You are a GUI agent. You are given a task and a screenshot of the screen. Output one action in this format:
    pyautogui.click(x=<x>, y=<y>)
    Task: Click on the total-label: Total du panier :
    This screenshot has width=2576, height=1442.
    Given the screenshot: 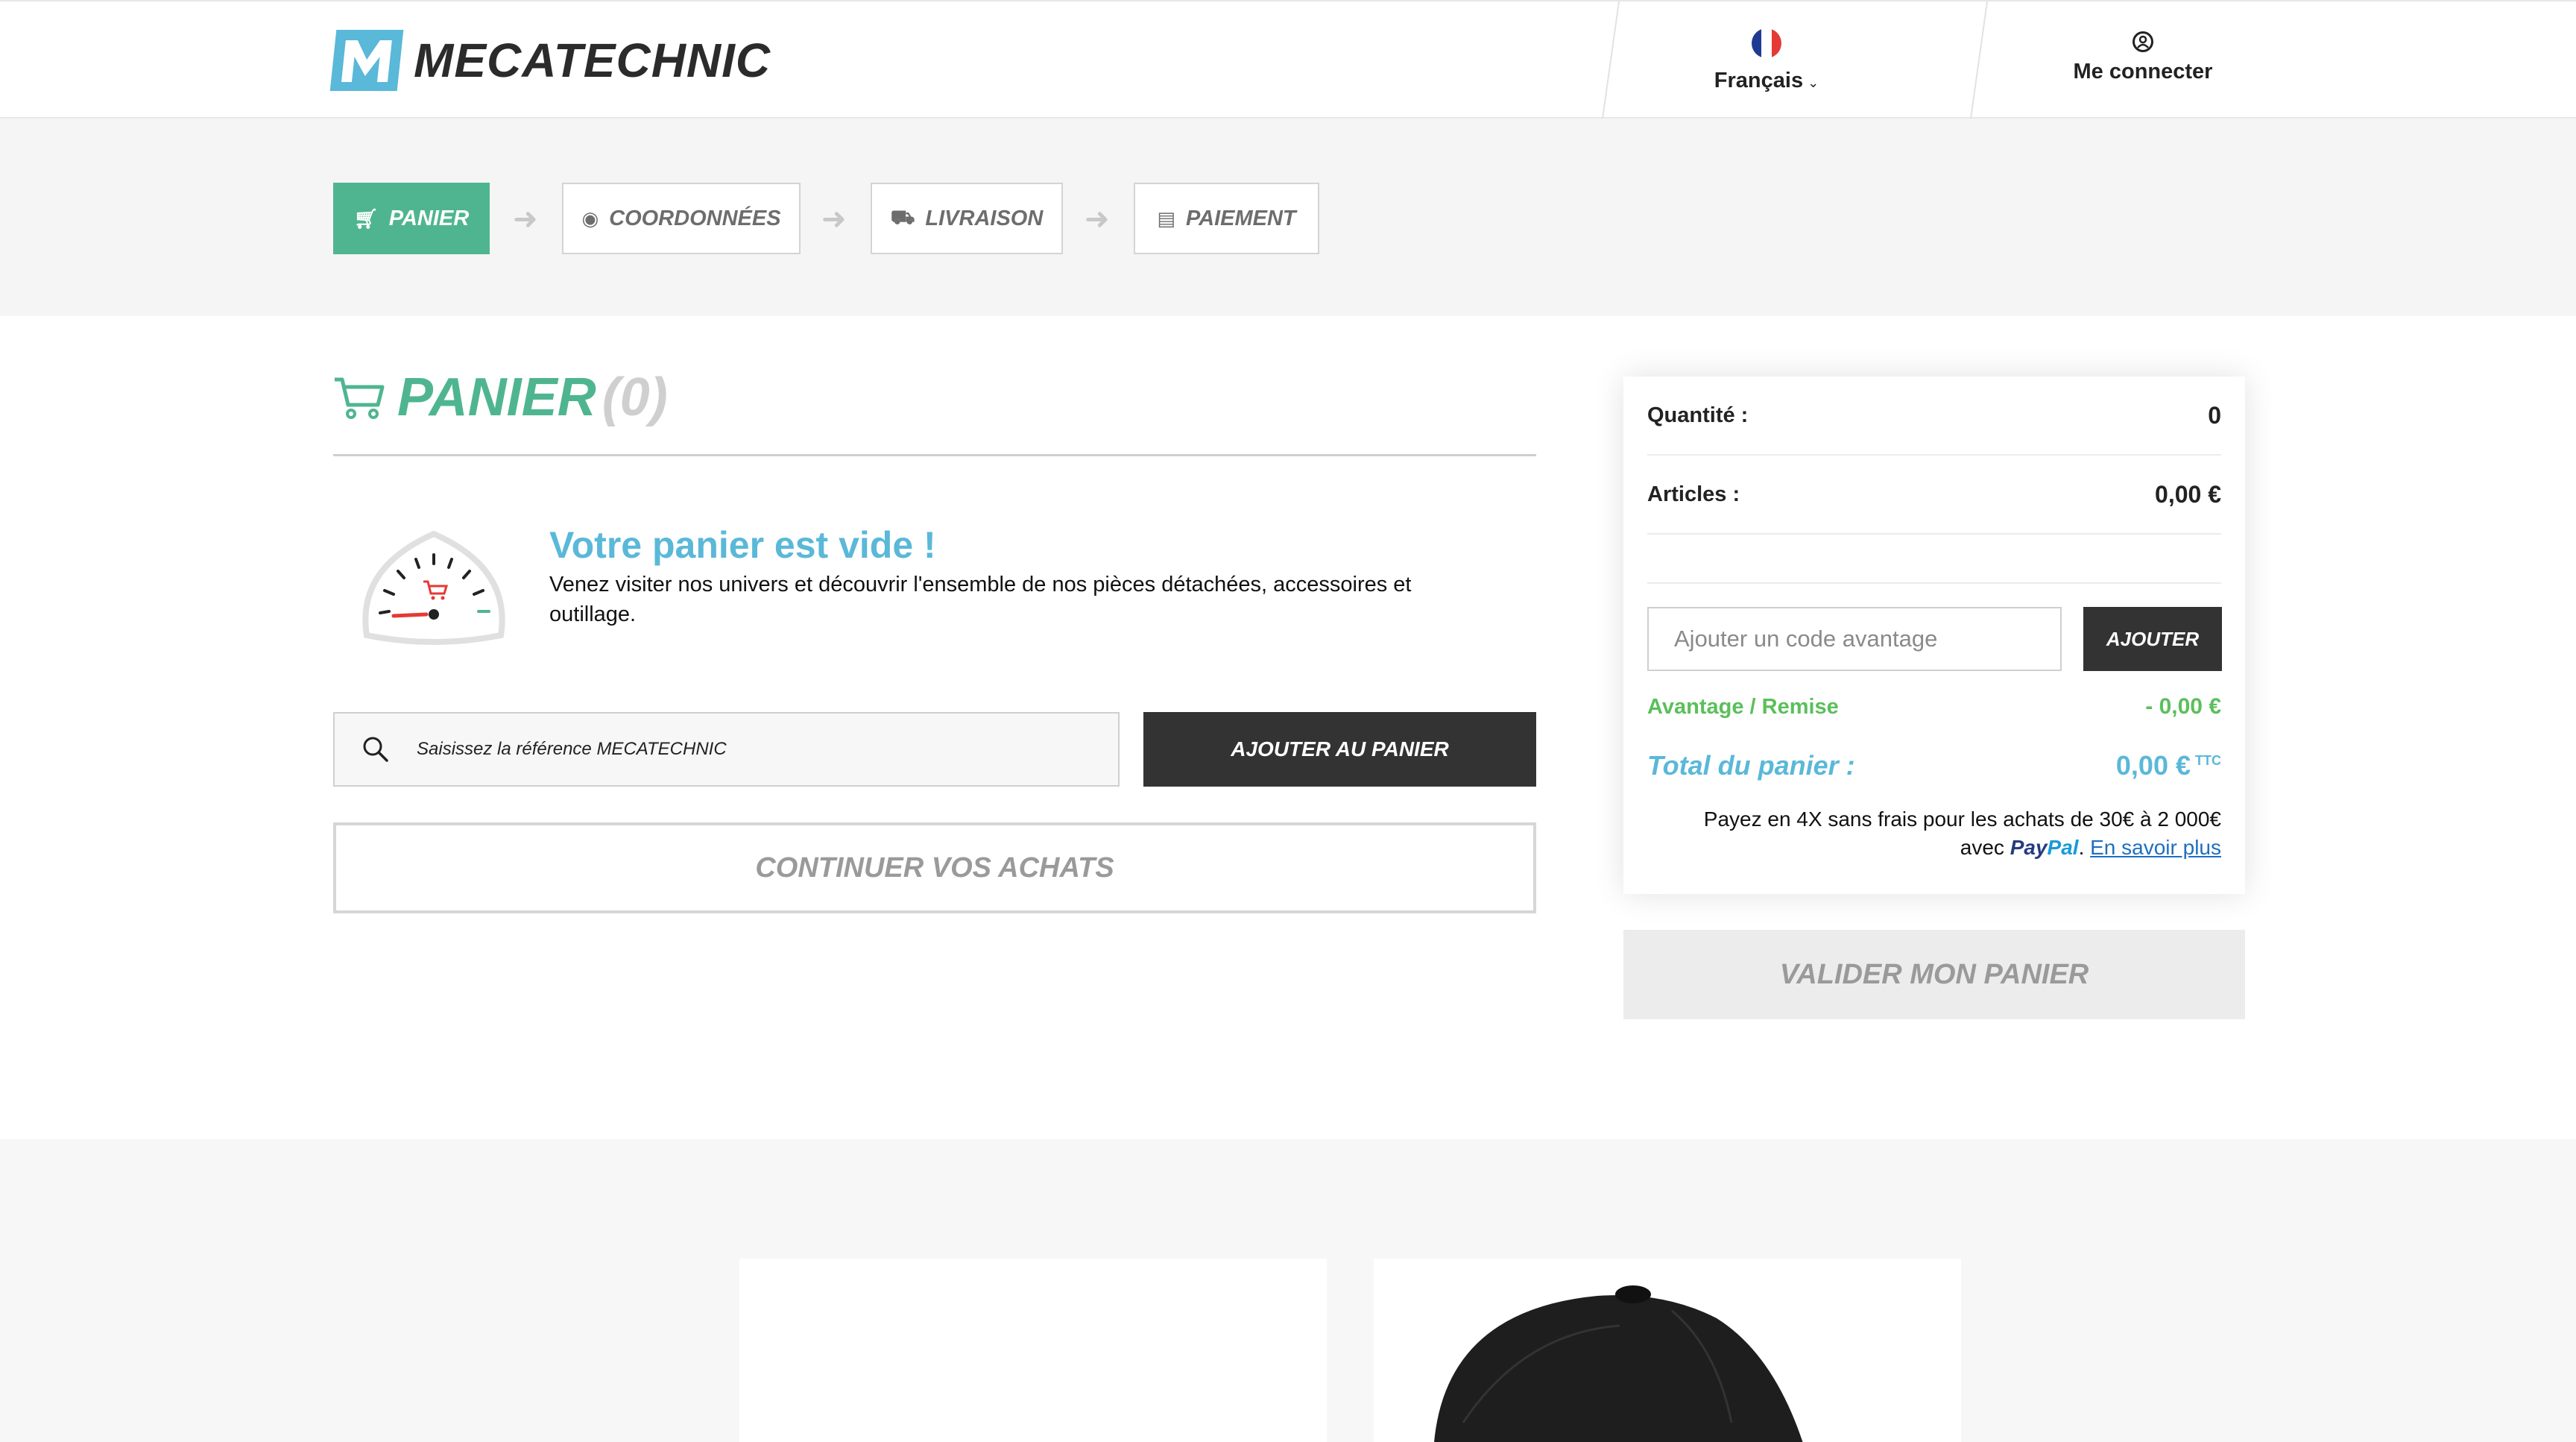 What is the action you would take?
    pyautogui.click(x=1751, y=766)
    